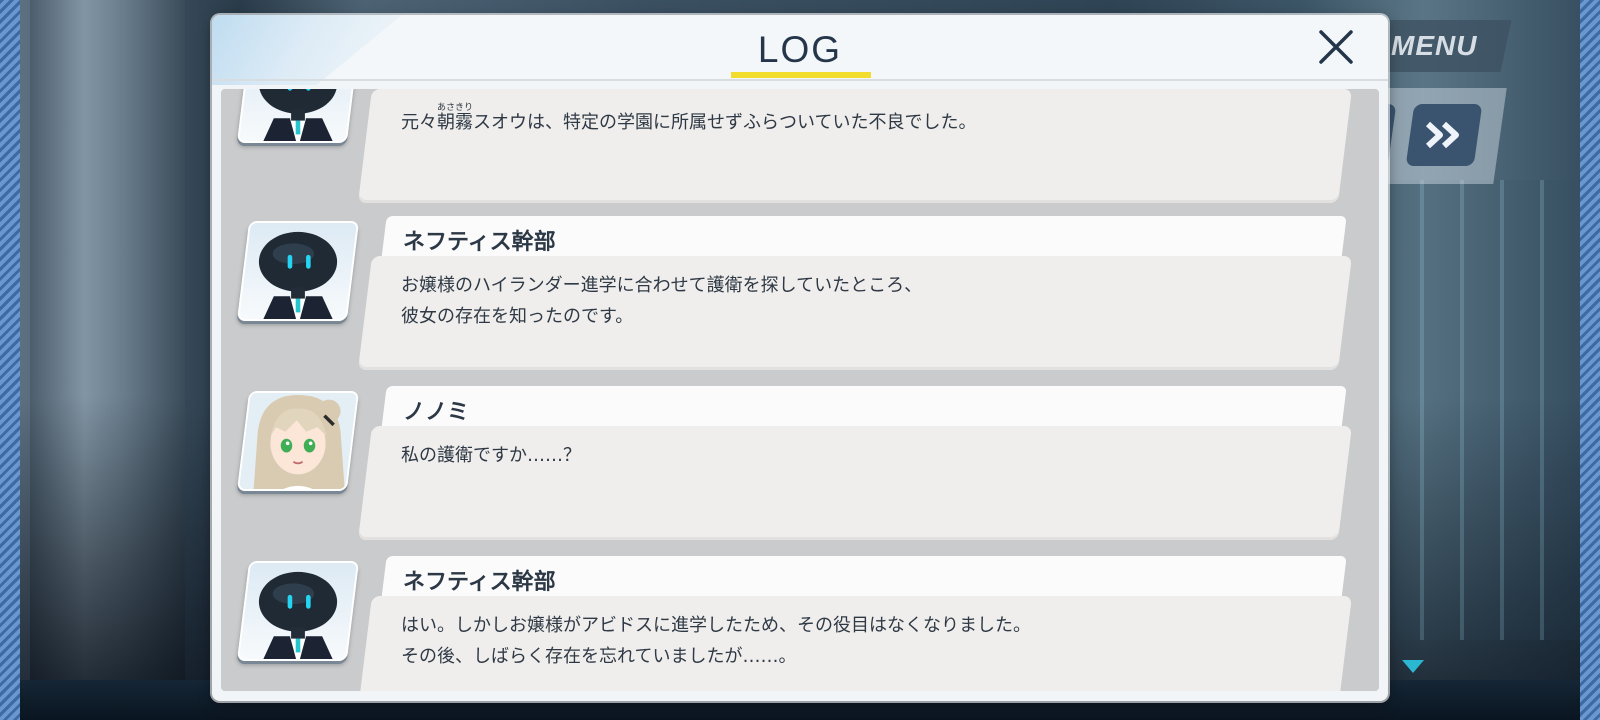 The height and width of the screenshot is (720, 1600). I want to click on ruby-annotation: あさきり, so click(455, 108).